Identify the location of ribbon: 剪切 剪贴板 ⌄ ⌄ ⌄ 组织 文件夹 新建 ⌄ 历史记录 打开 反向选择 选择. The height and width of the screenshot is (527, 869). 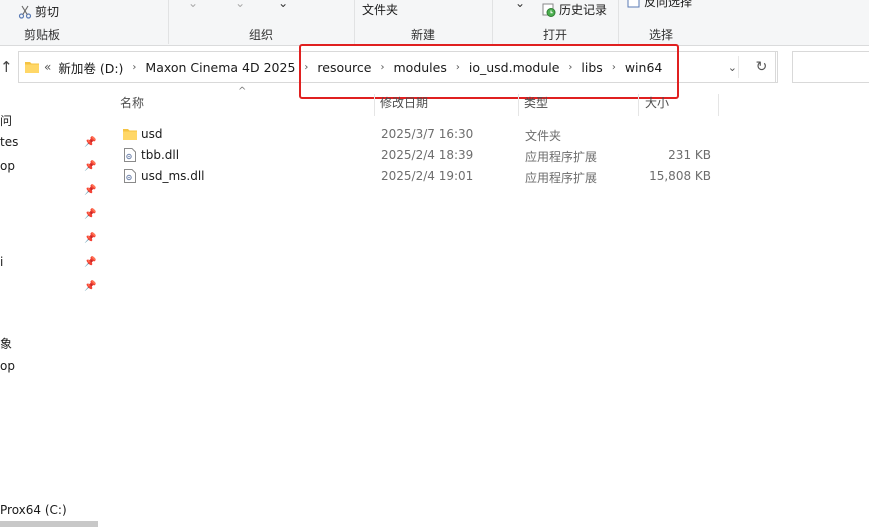
(434, 23).